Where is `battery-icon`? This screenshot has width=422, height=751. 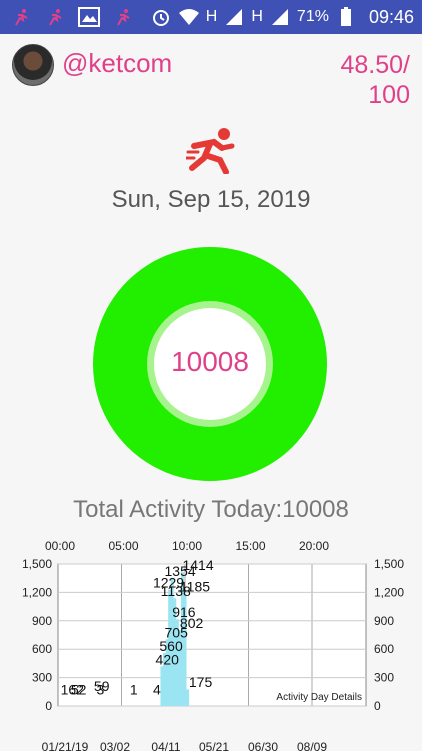
battery-icon is located at coordinates (346, 17).